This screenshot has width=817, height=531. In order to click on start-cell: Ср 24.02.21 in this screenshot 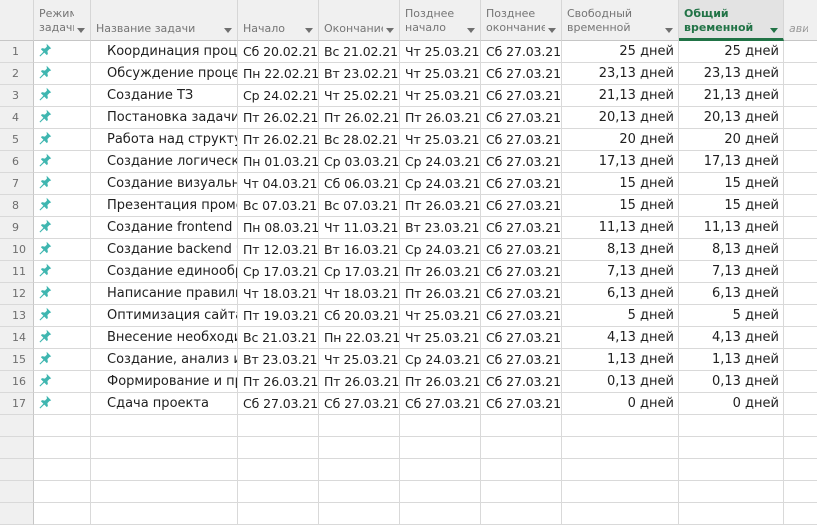, I will do `click(278, 96)`.